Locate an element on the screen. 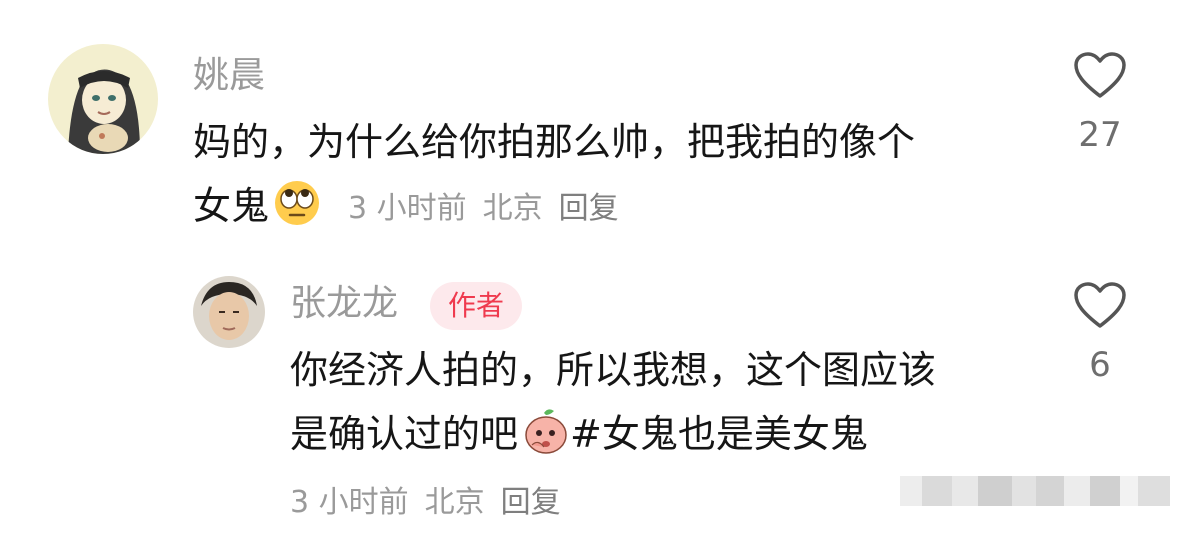 Image resolution: width=1179 pixels, height=534 pixels. like-button: 27 is located at coordinates (1100, 102).